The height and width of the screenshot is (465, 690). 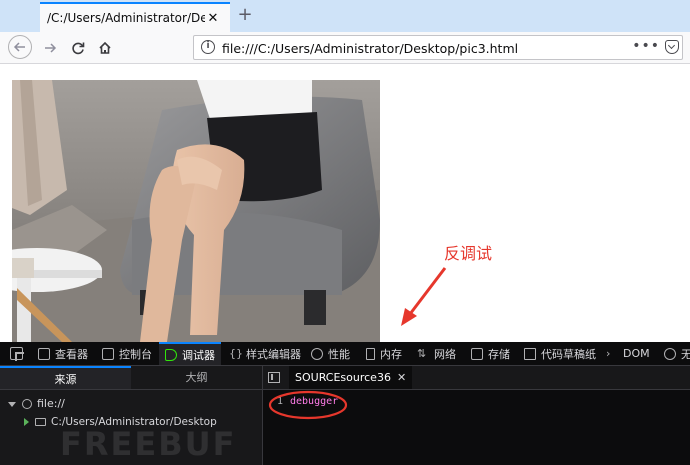 I want to click on folder-icon, so click(x=40, y=422).